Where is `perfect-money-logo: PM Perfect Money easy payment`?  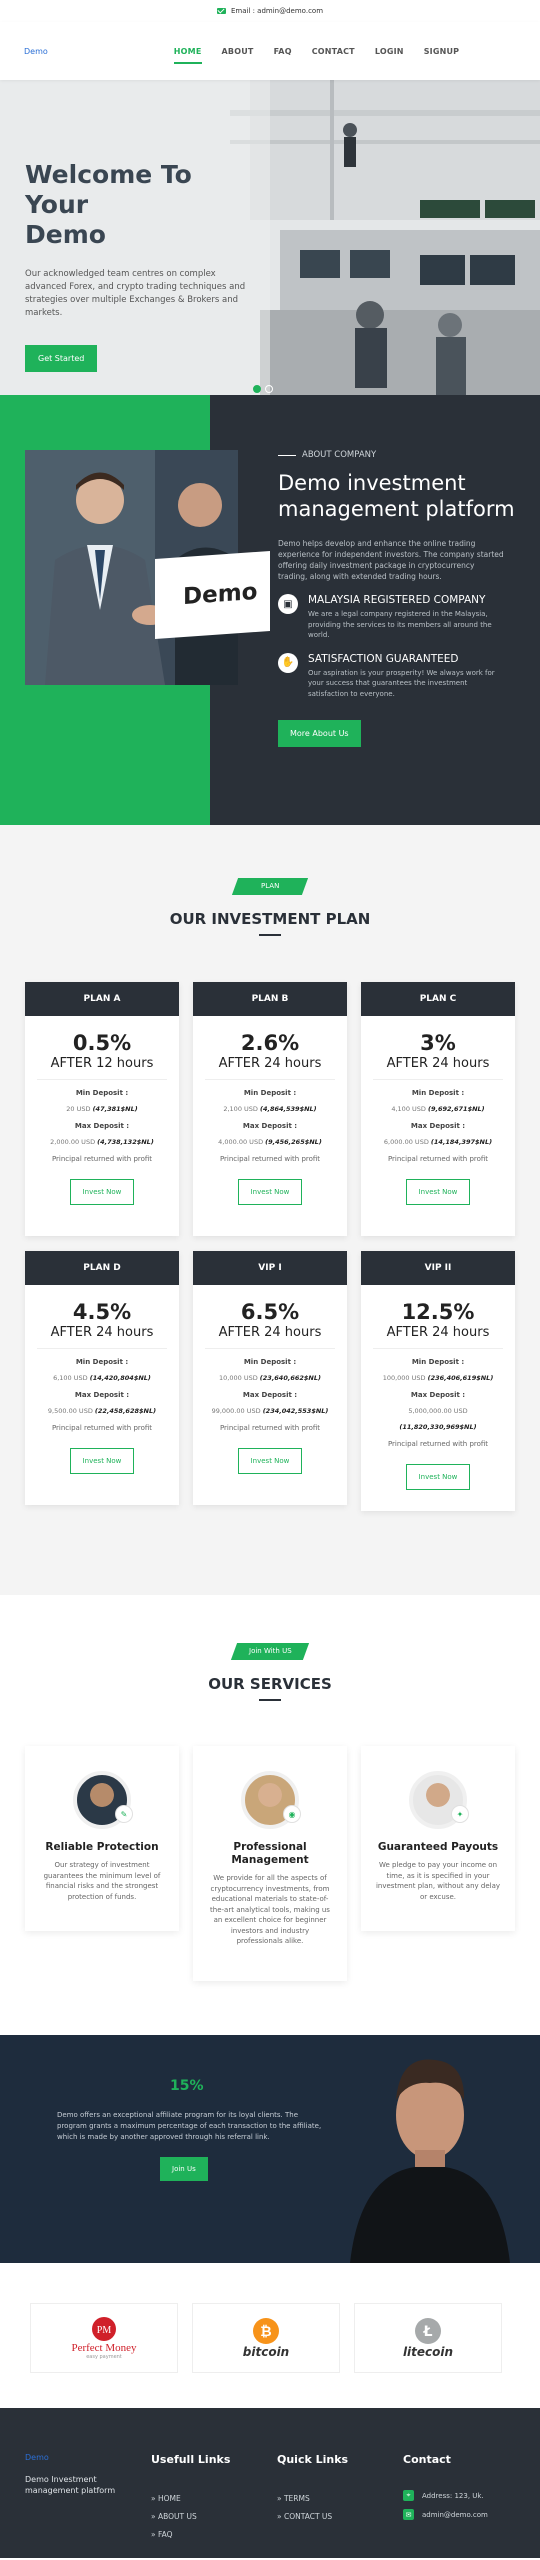 perfect-money-logo: PM Perfect Money easy payment is located at coordinates (104, 2338).